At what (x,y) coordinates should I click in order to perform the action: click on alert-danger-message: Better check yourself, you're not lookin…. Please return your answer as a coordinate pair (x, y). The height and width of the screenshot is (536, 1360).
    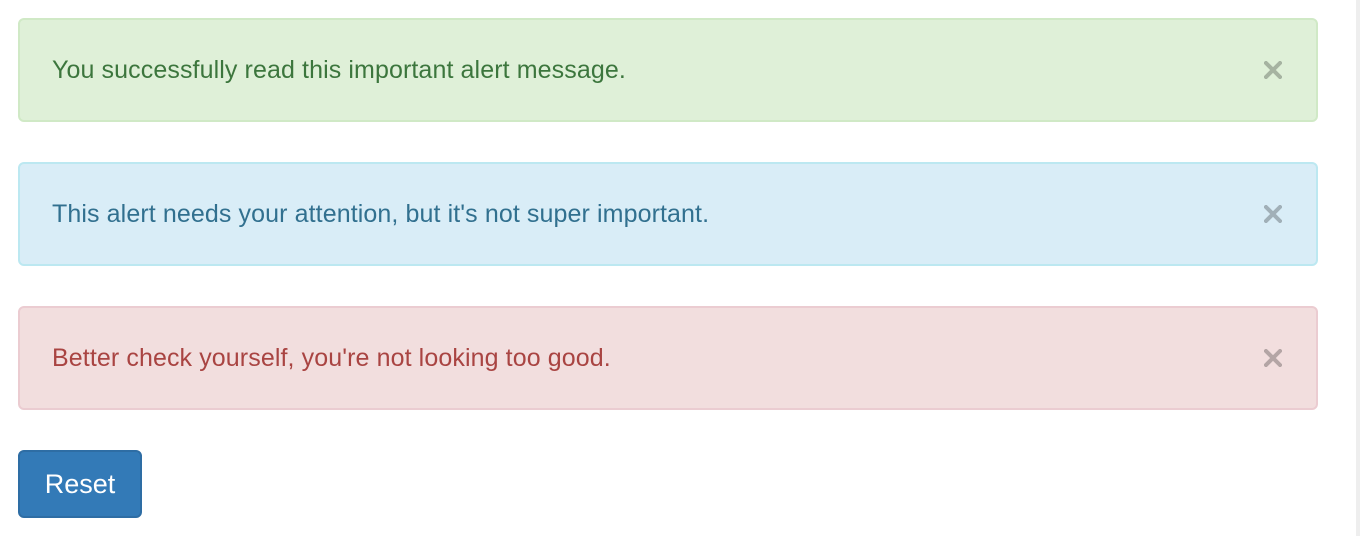
    Looking at the image, I should click on (331, 358).